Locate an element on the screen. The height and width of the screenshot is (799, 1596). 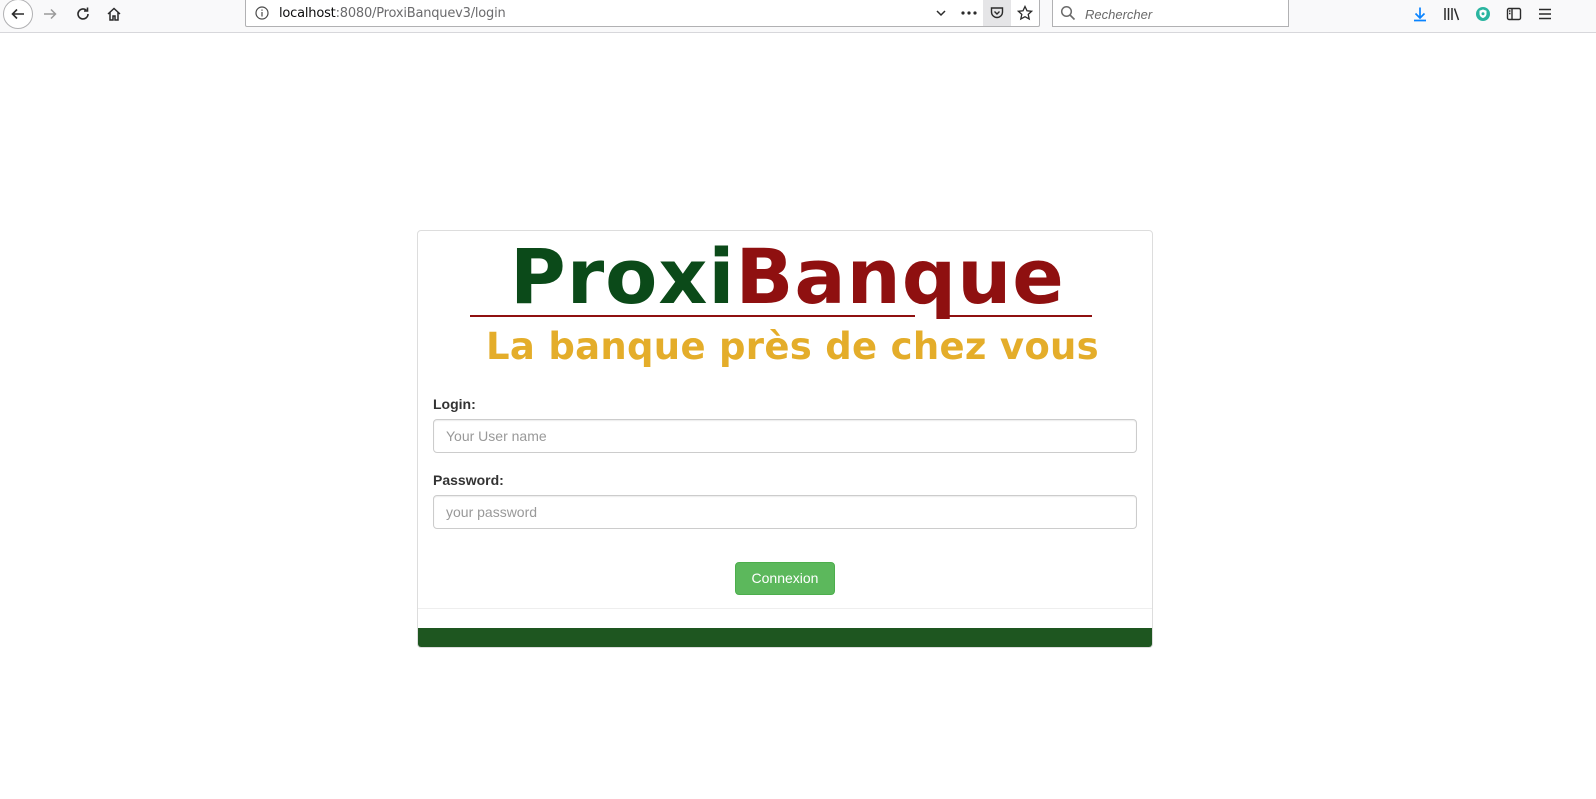
menu-button is located at coordinates (1545, 14).